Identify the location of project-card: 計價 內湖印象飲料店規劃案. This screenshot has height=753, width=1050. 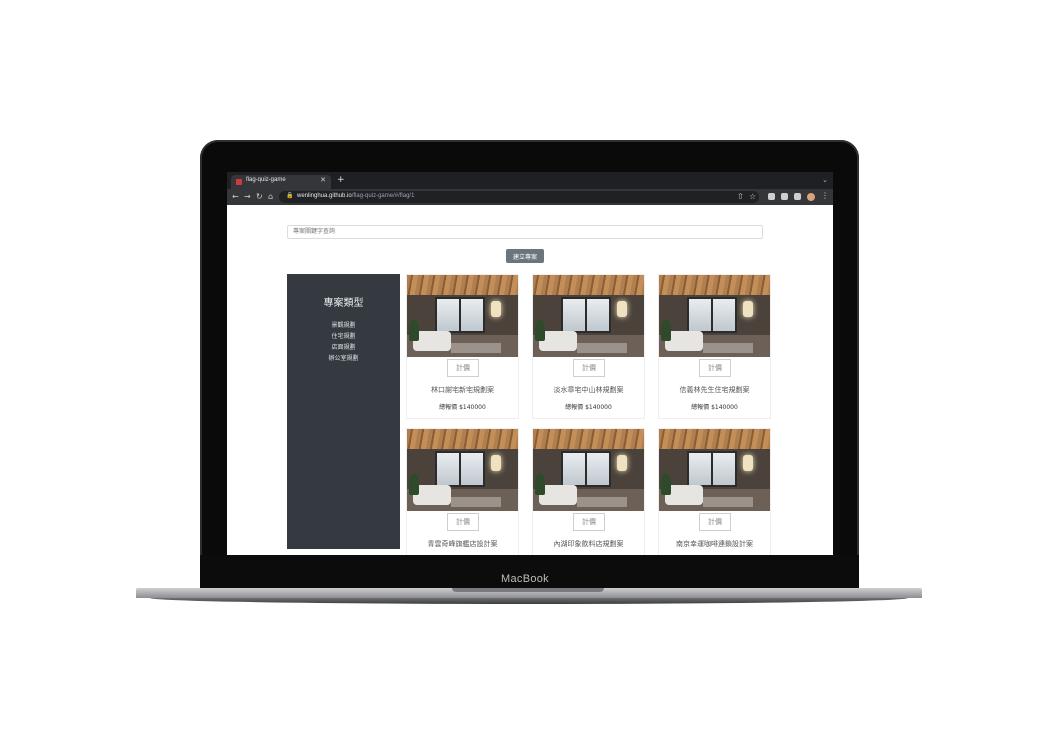
(588, 491).